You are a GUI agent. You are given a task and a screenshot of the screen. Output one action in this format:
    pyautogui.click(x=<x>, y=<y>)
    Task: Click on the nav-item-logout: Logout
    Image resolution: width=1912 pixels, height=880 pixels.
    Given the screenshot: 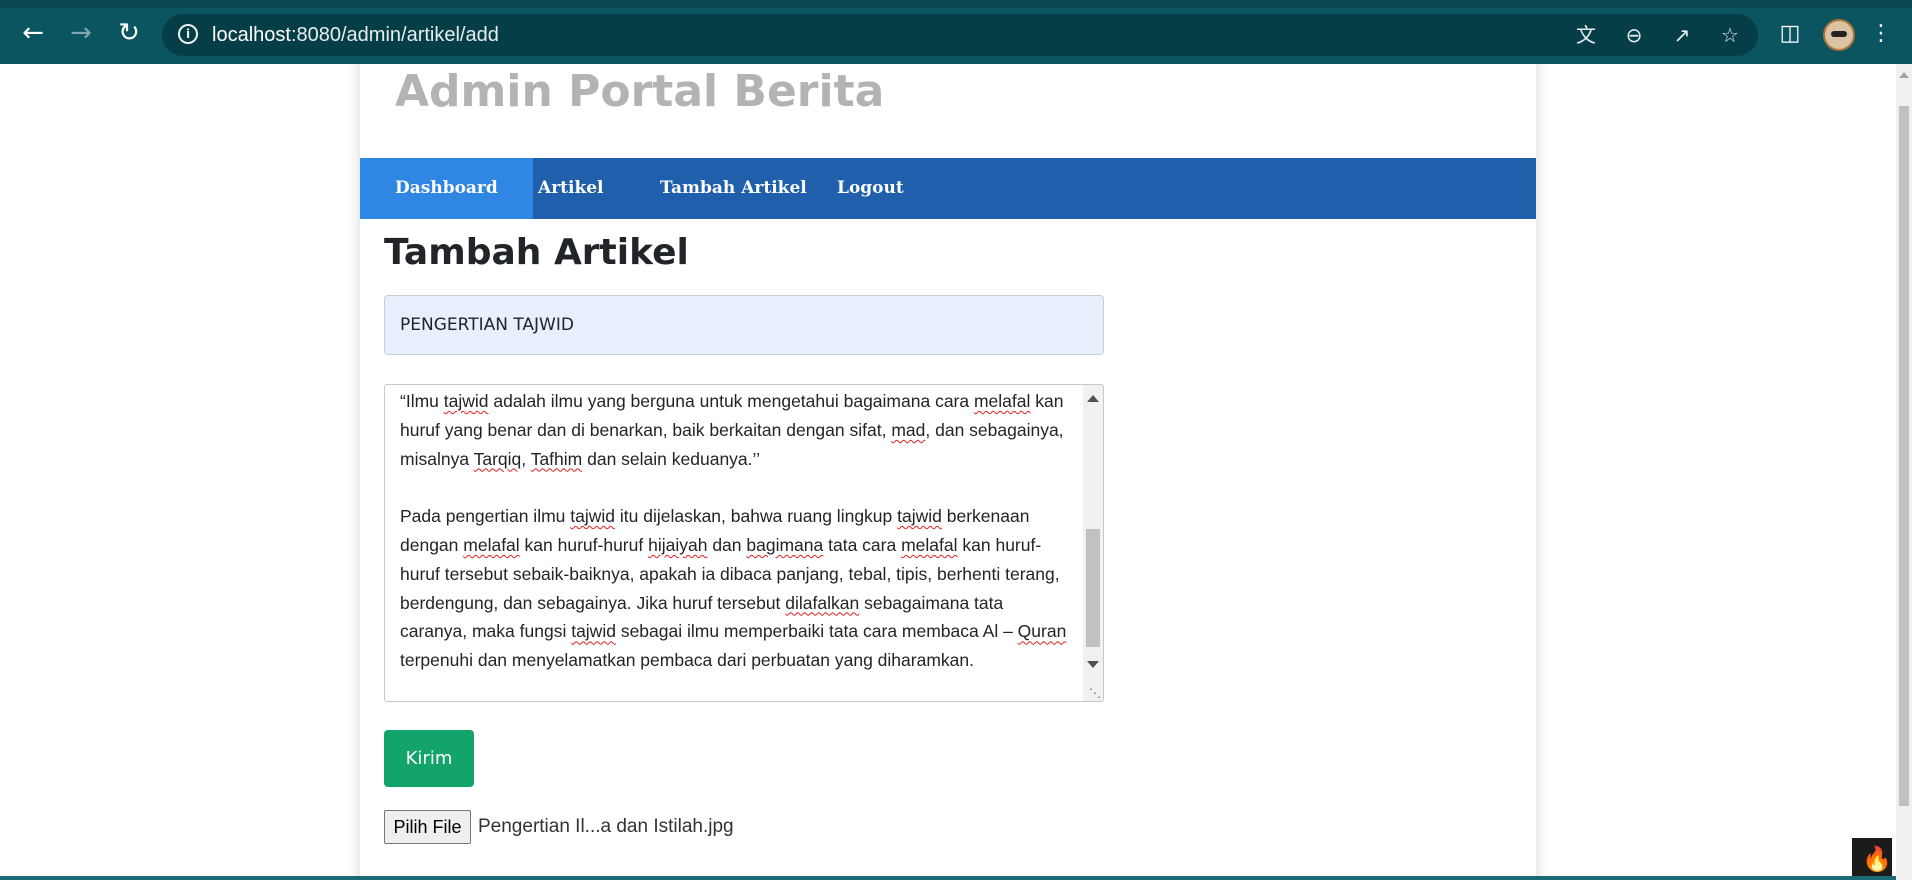 What is the action you would take?
    pyautogui.click(x=870, y=188)
    